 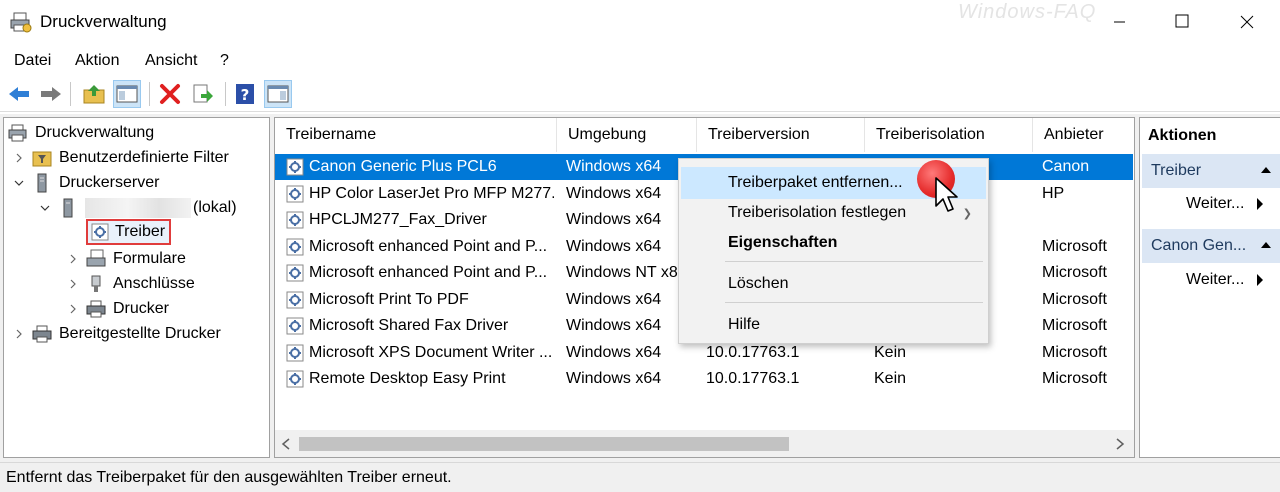 I want to click on forward-button, so click(x=51, y=94).